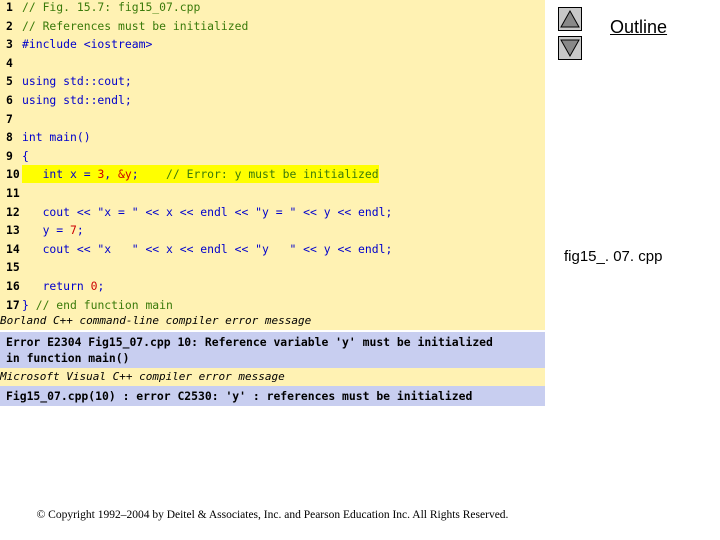 The image size is (720, 540). What do you see at coordinates (13, 211) in the screenshot?
I see `line-number: 12` at bounding box center [13, 211].